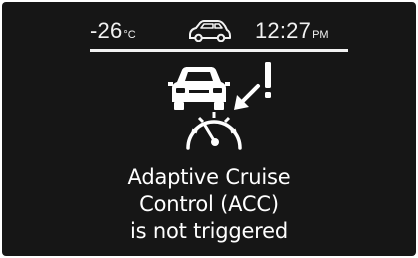 The width and height of the screenshot is (418, 258). What do you see at coordinates (247, 97) in the screenshot?
I see `arrow-icon` at bounding box center [247, 97].